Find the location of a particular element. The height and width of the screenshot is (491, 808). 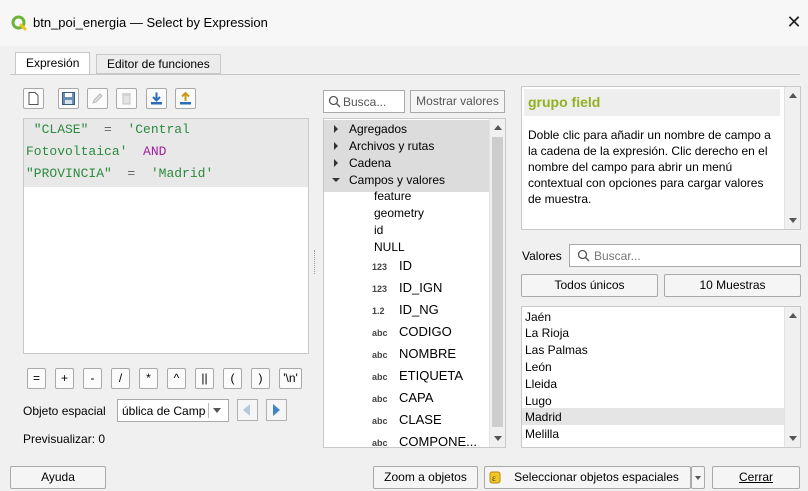

values-scrollbar is located at coordinates (792, 377).